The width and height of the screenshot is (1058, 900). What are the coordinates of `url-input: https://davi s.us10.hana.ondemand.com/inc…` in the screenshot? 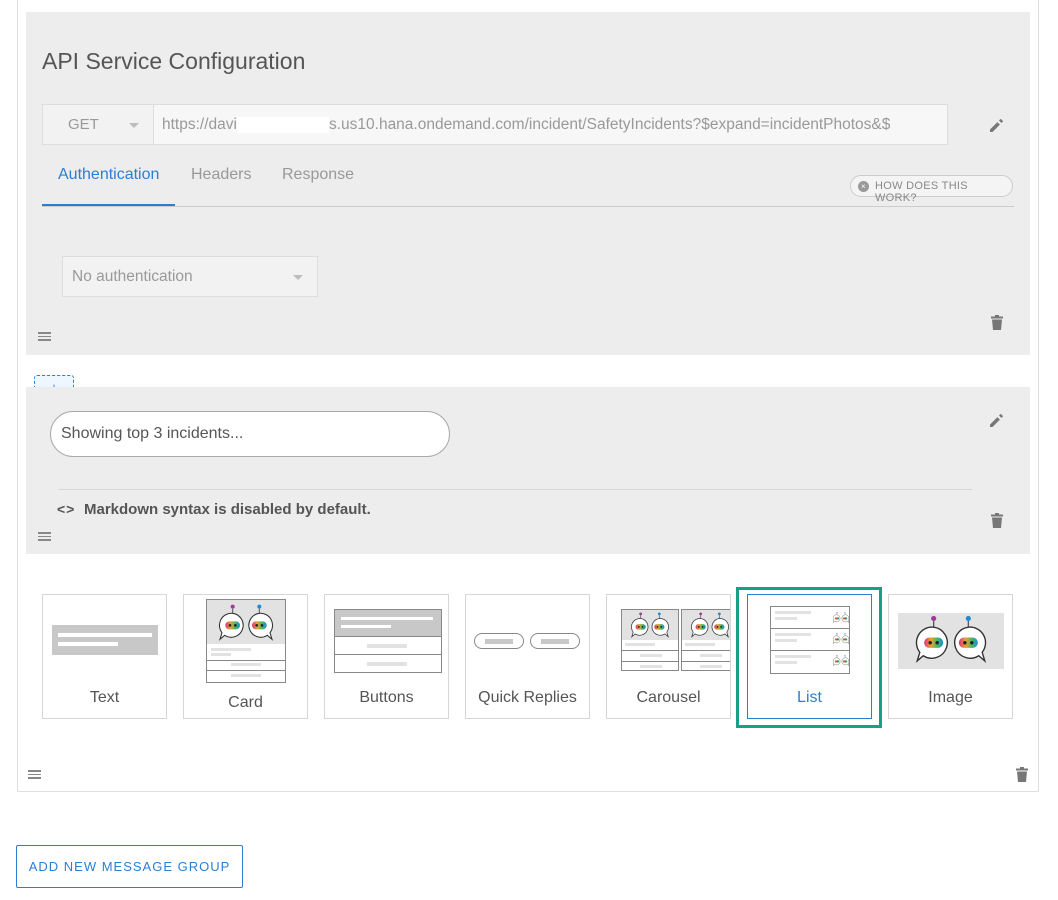 It's located at (550, 124).